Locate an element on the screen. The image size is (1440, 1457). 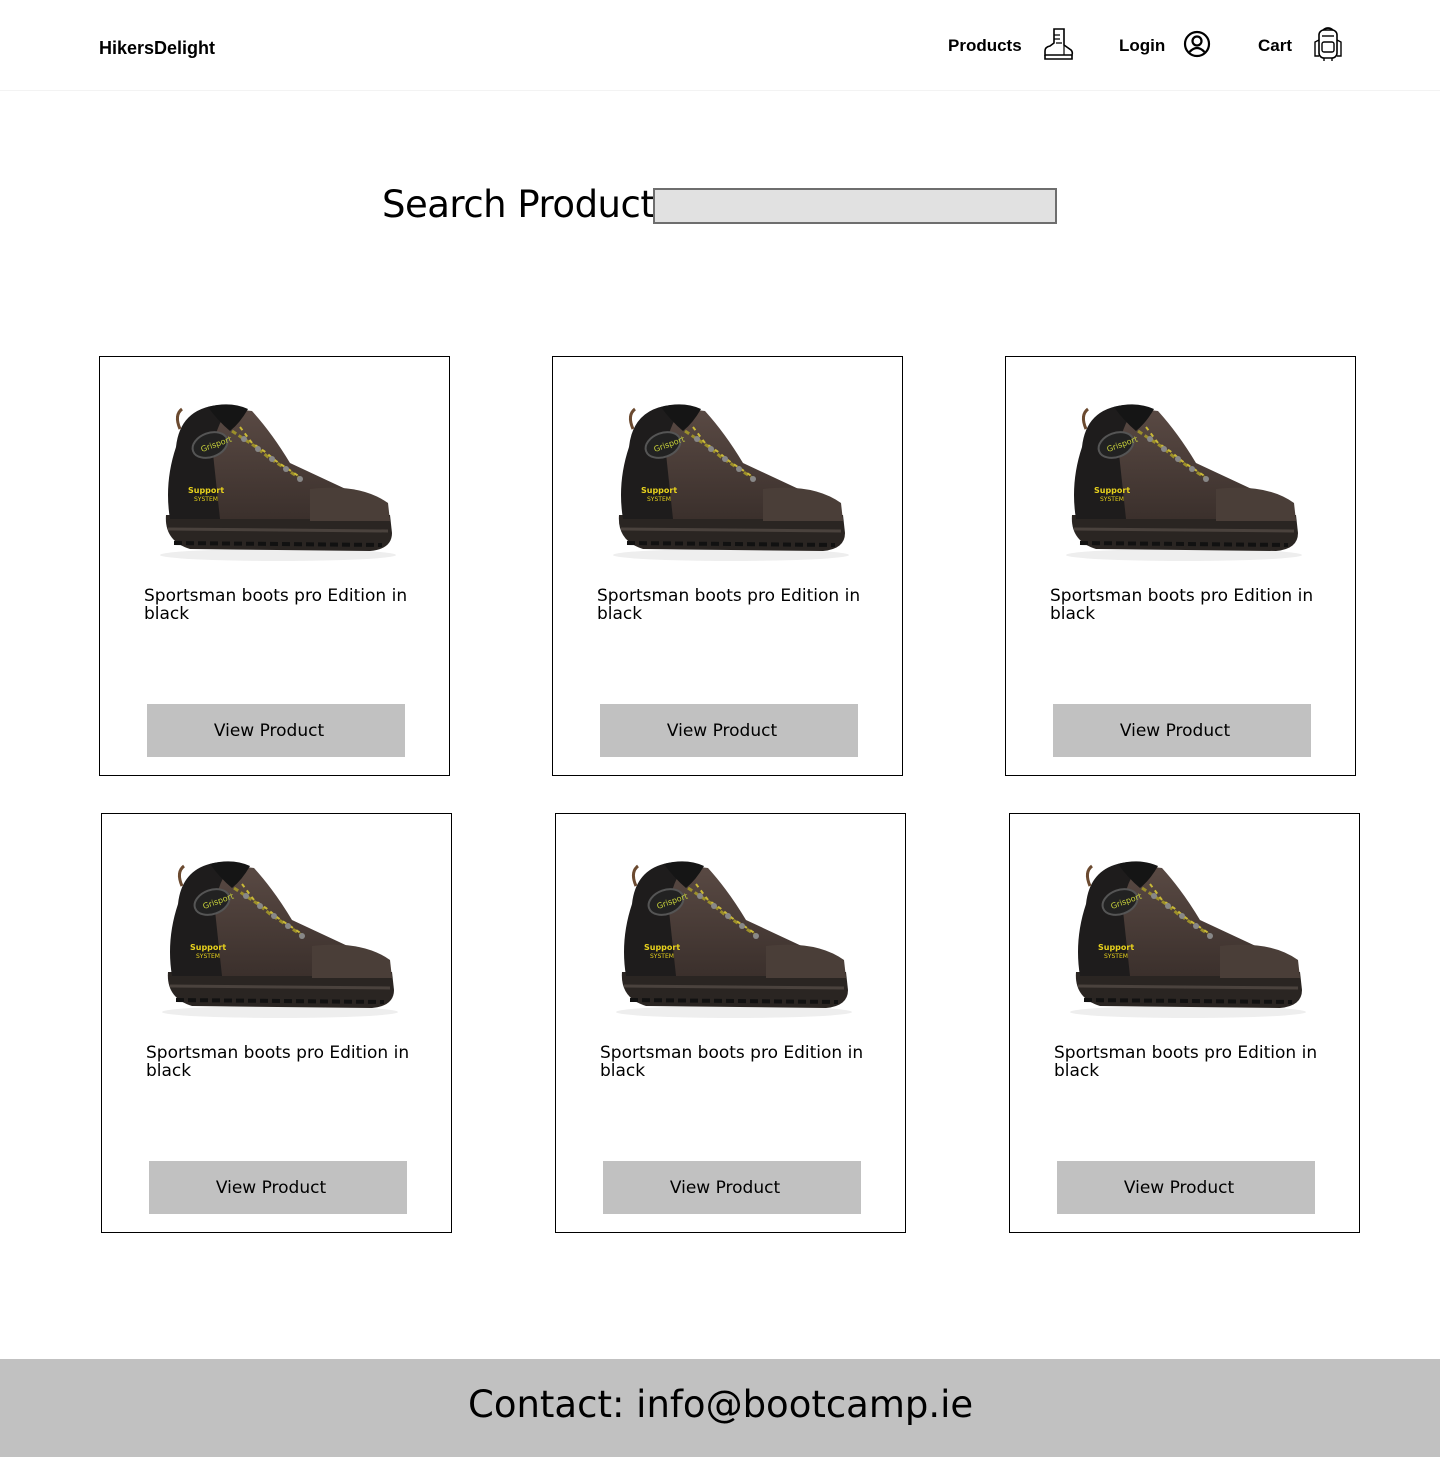
nav-cart: Cart is located at coordinates (1301, 46).